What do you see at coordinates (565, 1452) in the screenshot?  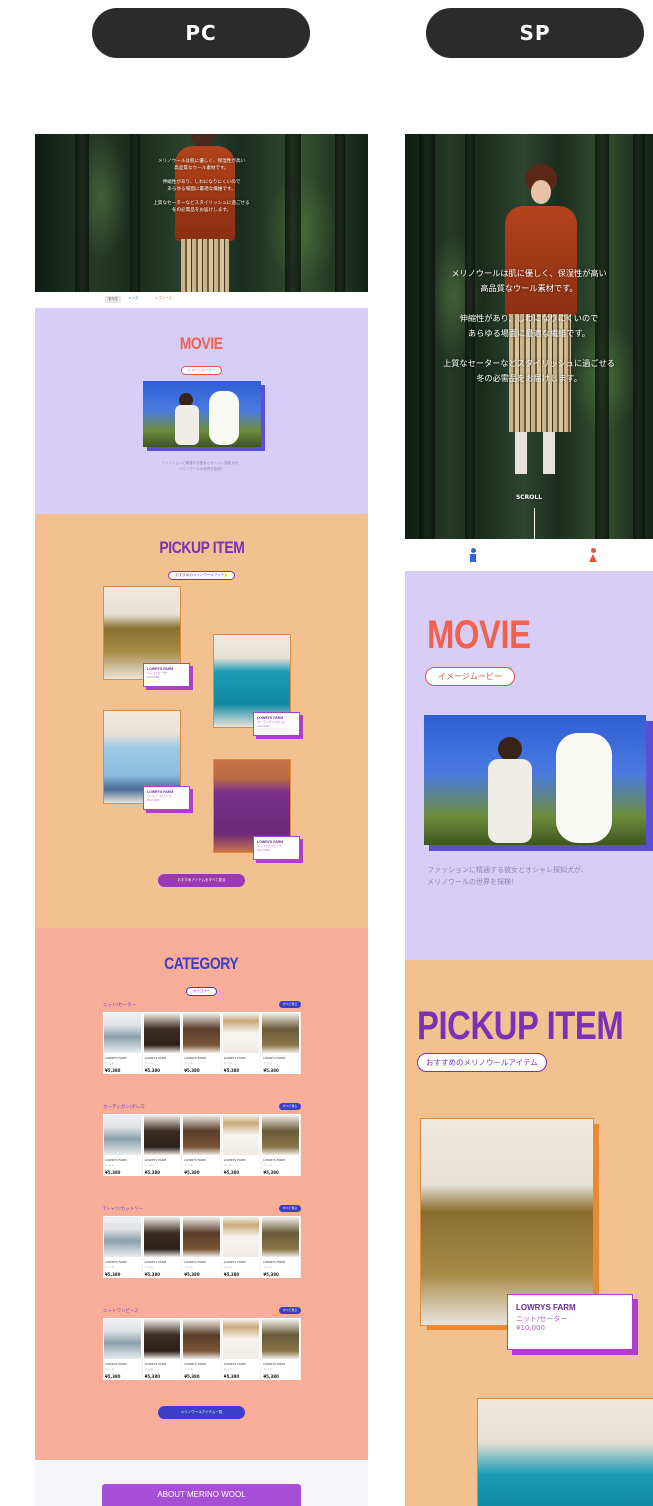 I see `sp-pickup-item-image` at bounding box center [565, 1452].